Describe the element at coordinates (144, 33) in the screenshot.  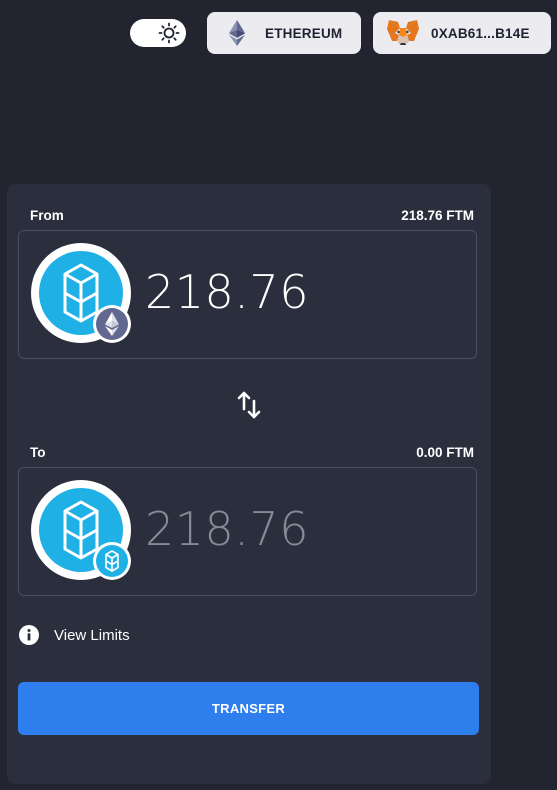
I see `toggle-knob` at that location.